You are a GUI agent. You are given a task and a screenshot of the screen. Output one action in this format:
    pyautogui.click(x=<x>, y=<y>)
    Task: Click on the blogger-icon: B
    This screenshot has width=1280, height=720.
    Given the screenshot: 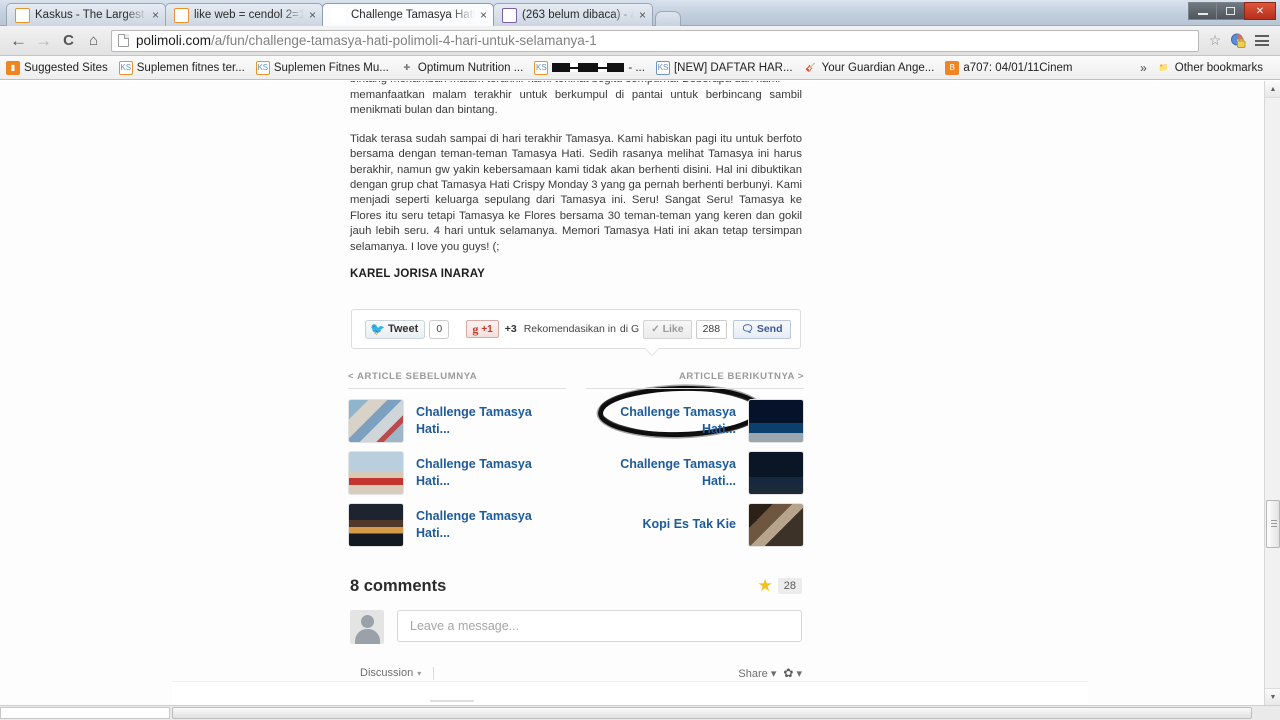 What is the action you would take?
    pyautogui.click(x=952, y=67)
    